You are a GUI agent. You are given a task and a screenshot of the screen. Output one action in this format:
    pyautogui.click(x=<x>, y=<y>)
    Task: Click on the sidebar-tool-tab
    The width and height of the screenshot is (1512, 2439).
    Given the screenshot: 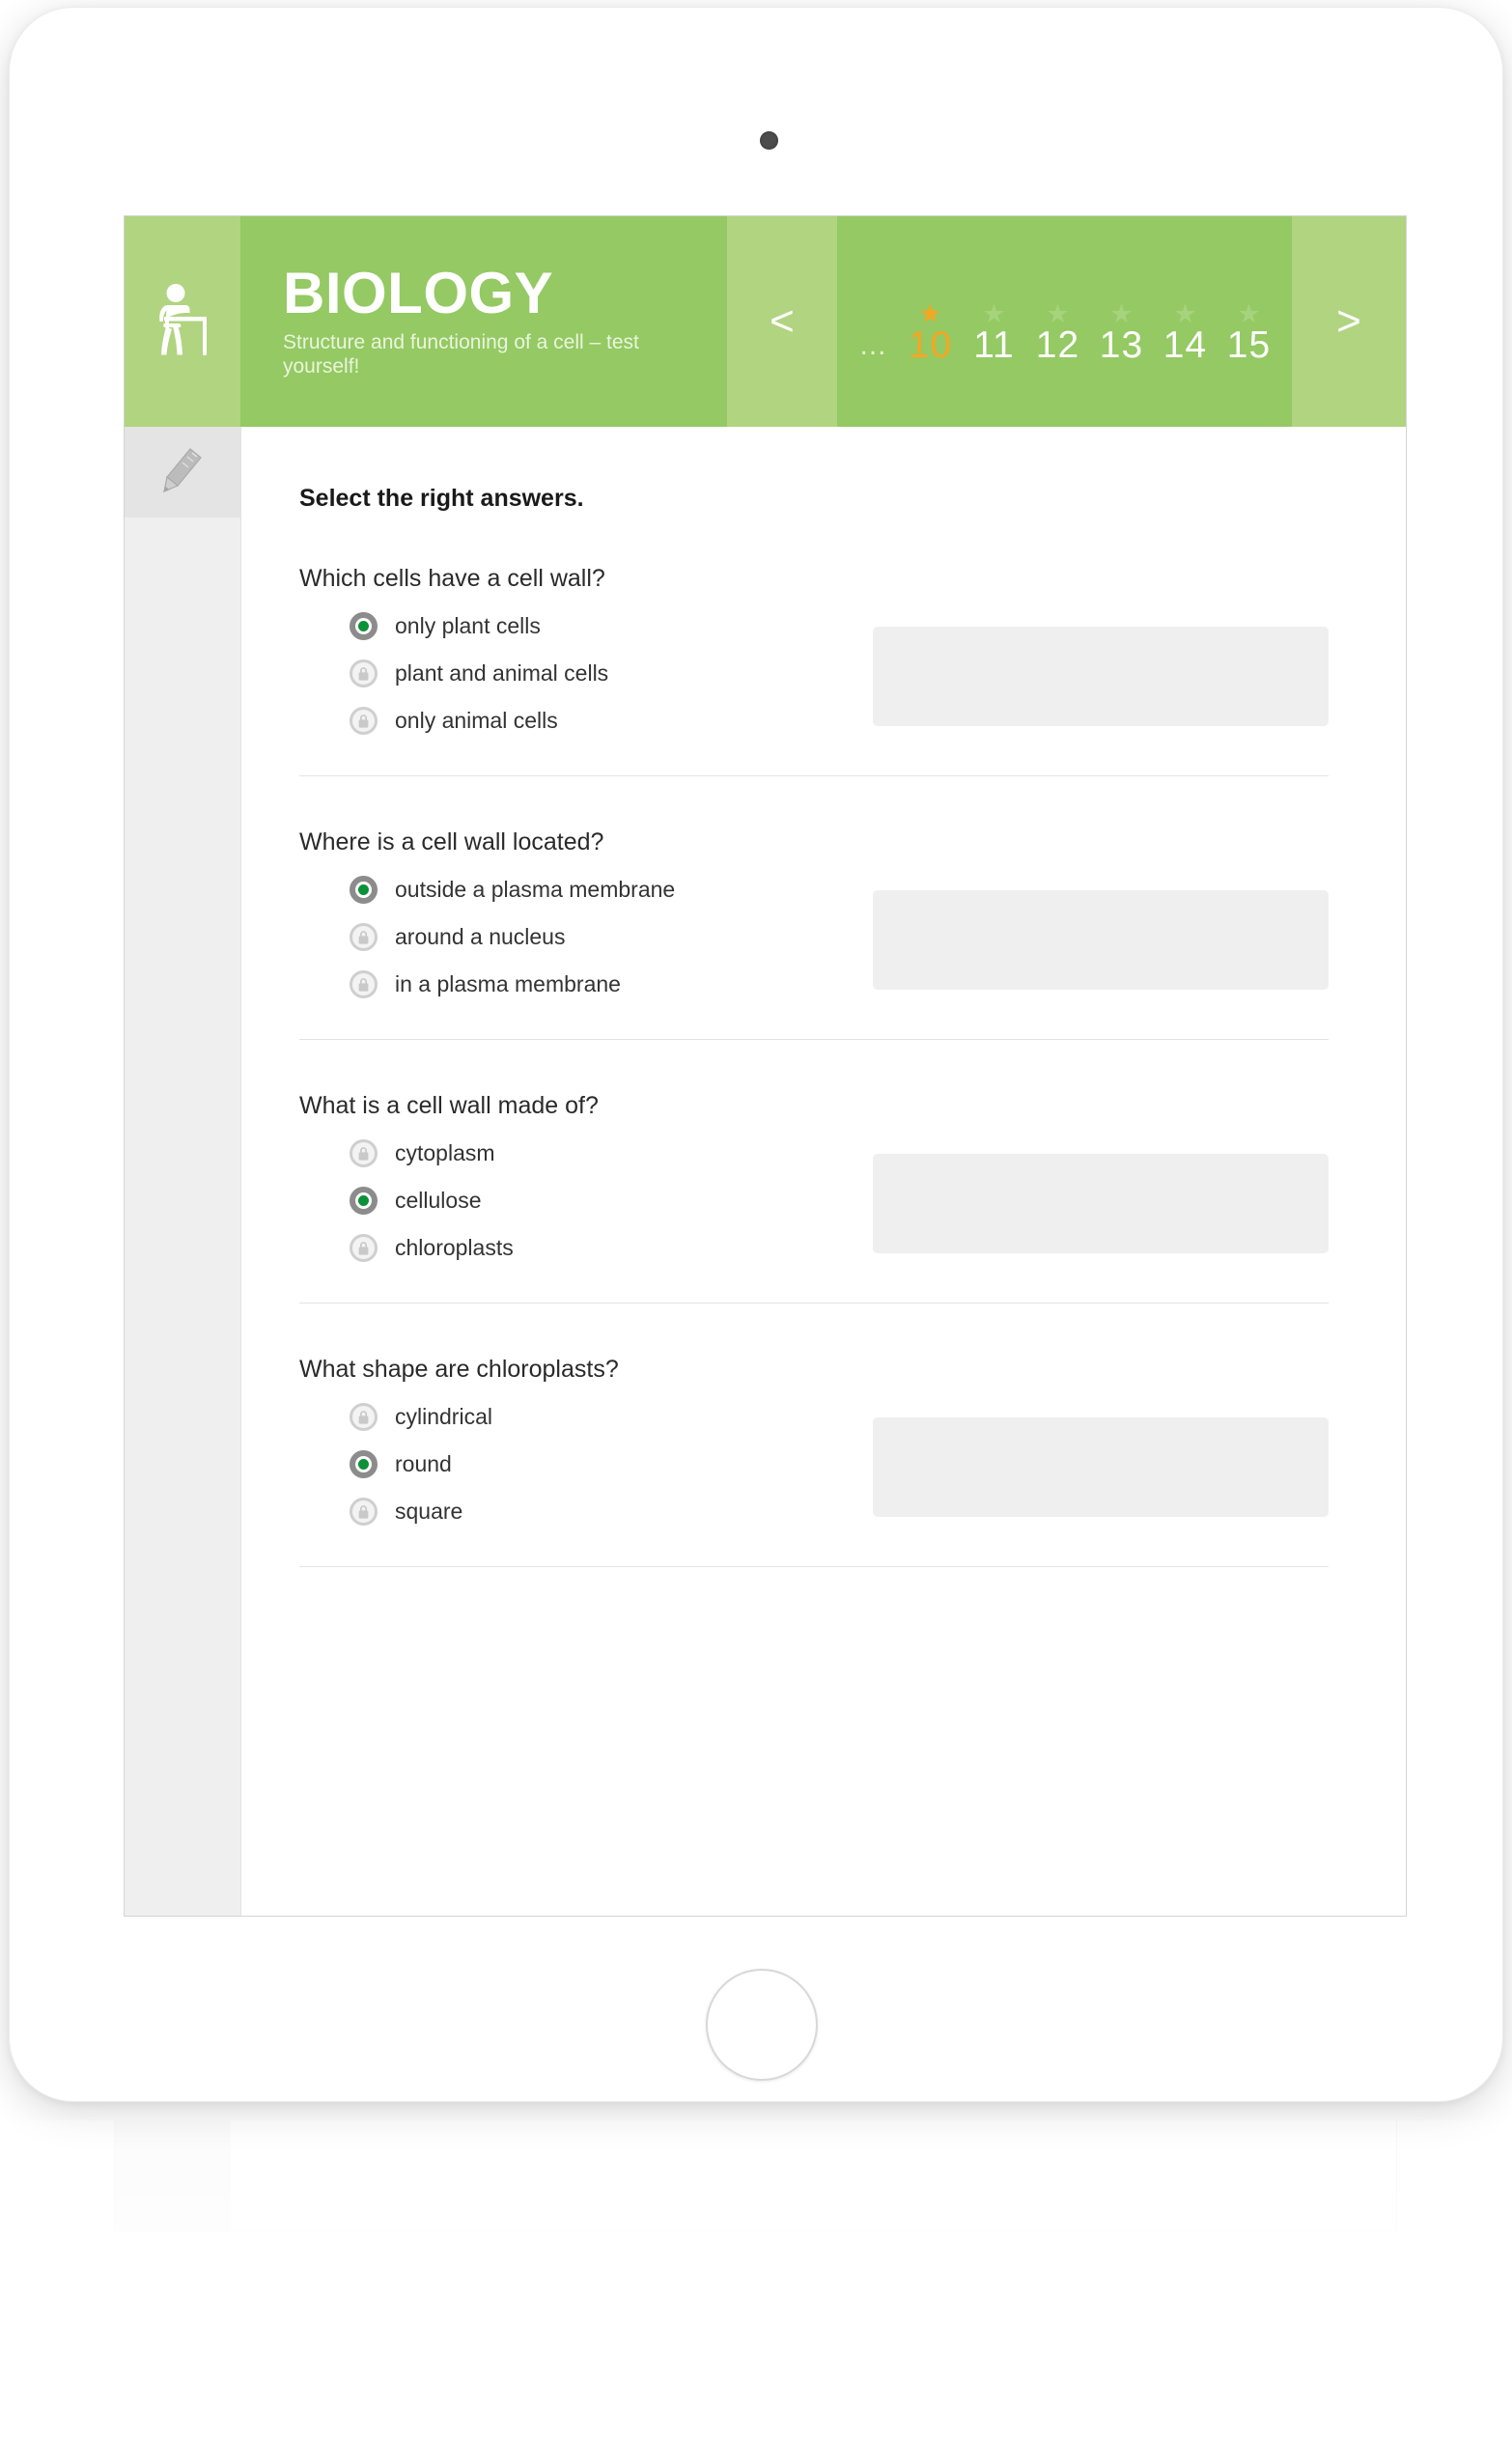 What is the action you would take?
    pyautogui.click(x=183, y=472)
    